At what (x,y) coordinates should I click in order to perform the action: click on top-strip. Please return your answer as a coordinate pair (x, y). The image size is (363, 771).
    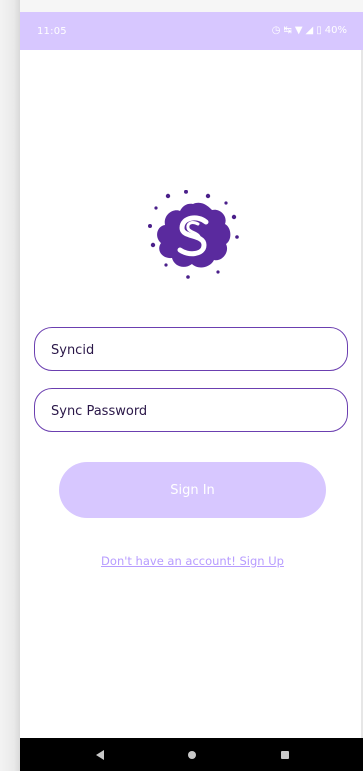
    Looking at the image, I should click on (191, 6).